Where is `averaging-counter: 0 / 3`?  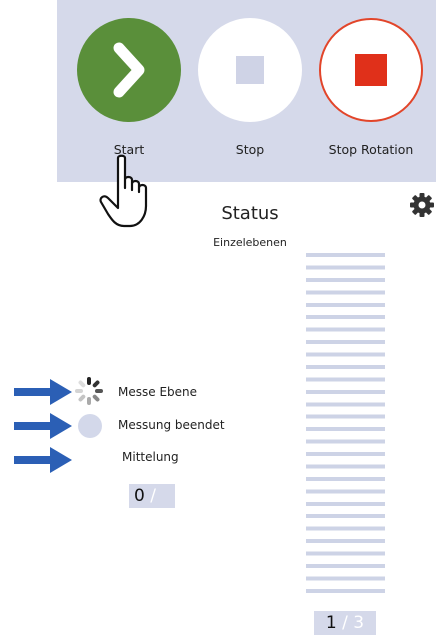 averaging-counter: 0 / 3 is located at coordinates (152, 507).